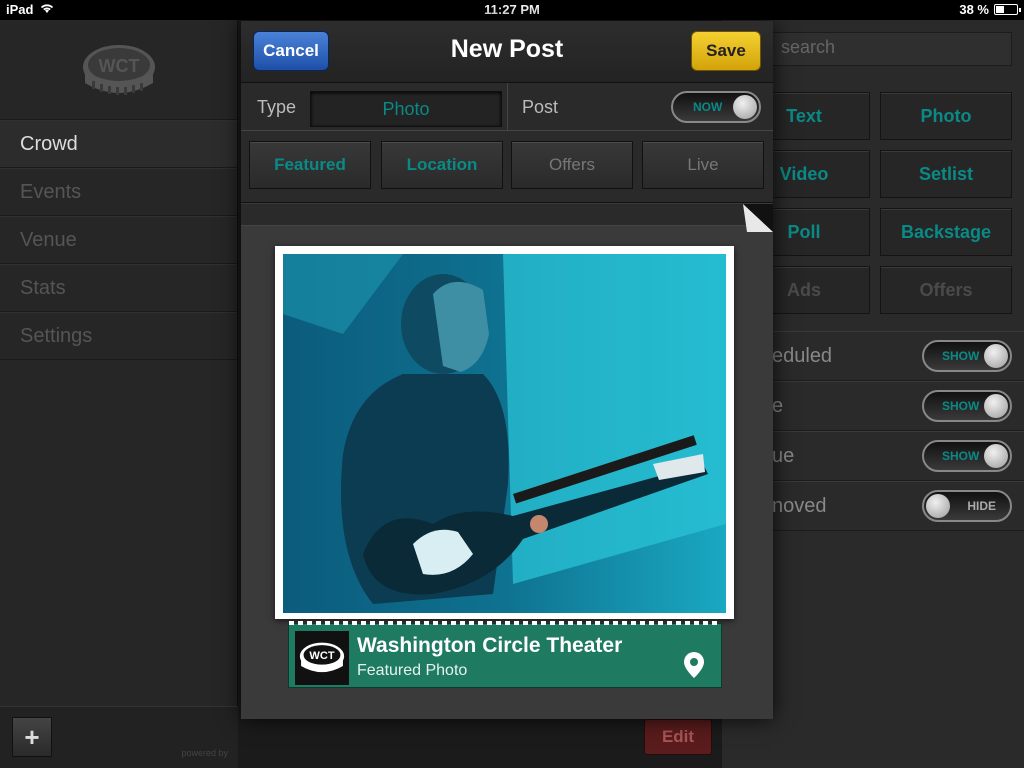 The height and width of the screenshot is (768, 1024). What do you see at coordinates (507, 52) in the screenshot?
I see `modal-header: Cancel New Post Save` at bounding box center [507, 52].